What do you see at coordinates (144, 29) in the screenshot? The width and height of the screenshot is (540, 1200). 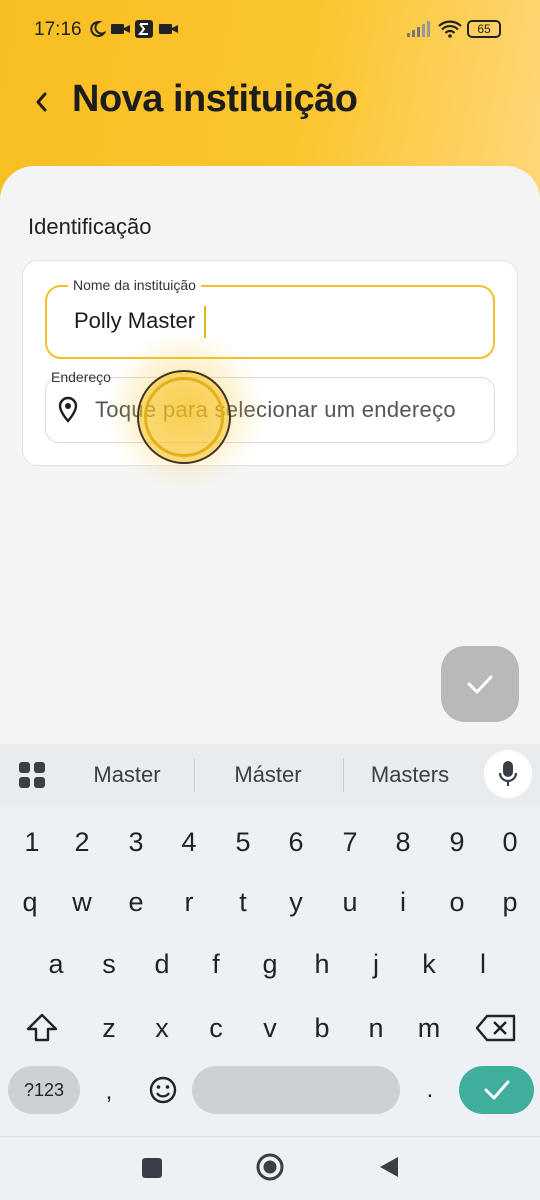 I see `sigma-app-icon` at bounding box center [144, 29].